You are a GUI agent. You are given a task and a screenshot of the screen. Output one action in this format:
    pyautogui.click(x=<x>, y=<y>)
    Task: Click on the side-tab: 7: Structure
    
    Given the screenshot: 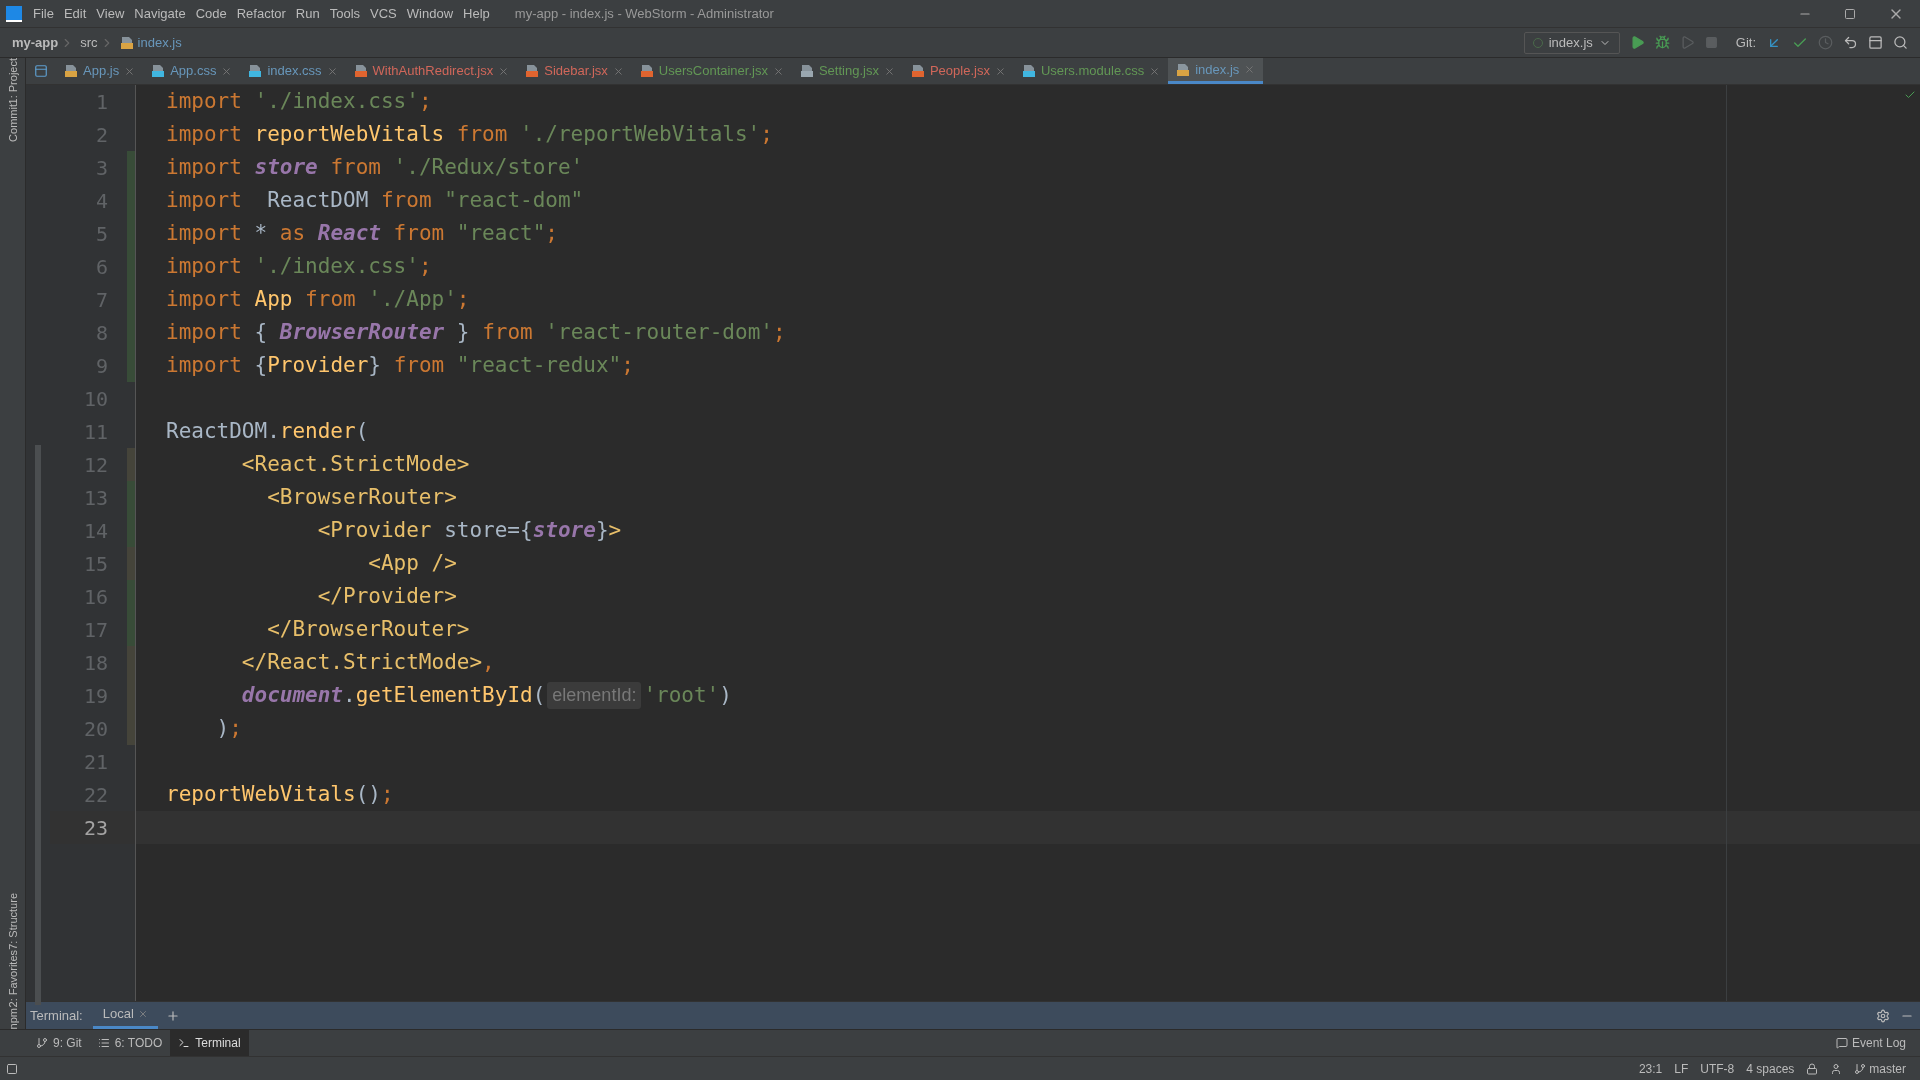 What is the action you would take?
    pyautogui.click(x=14, y=922)
    